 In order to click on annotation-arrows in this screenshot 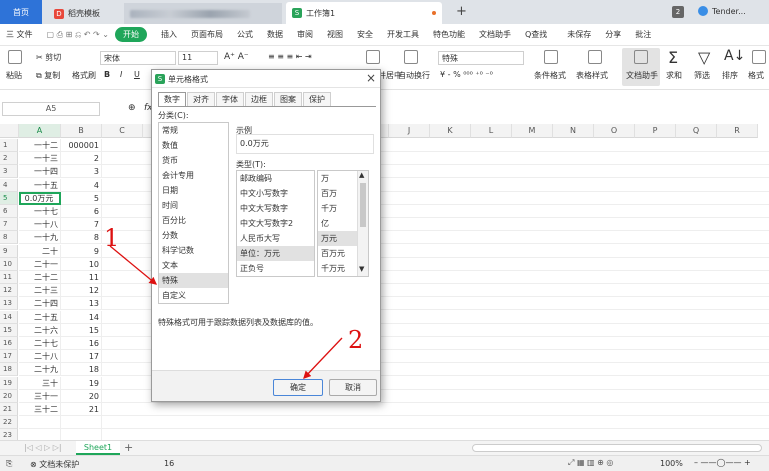, I will do `click(226, 312)`.